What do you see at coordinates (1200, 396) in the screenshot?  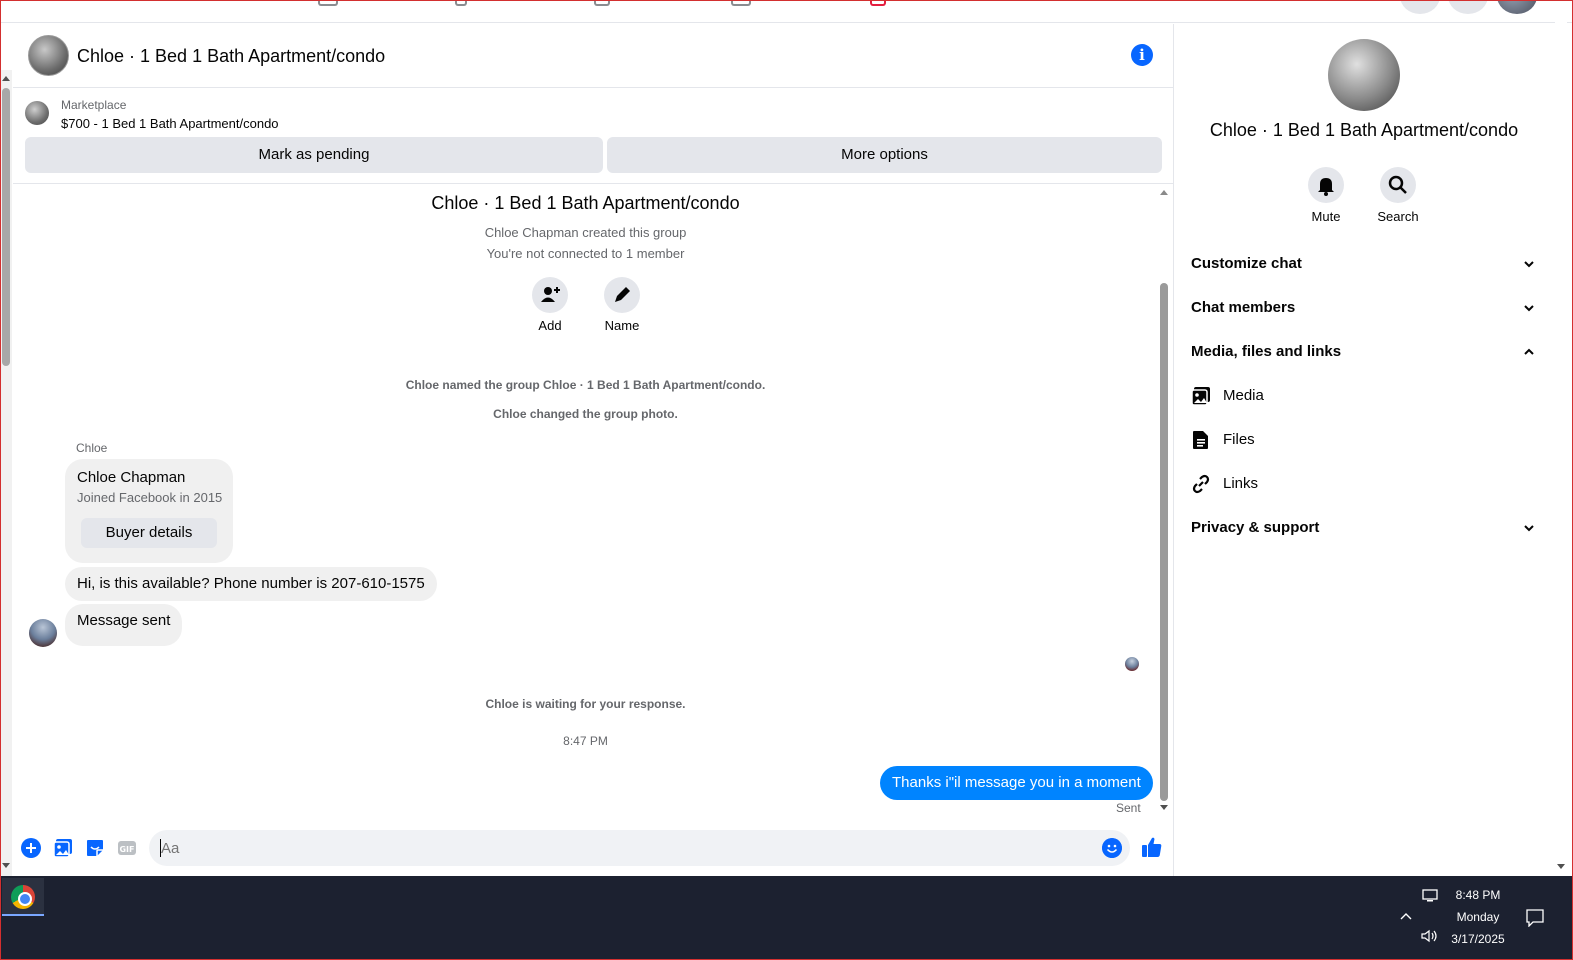 I see `media-icon` at bounding box center [1200, 396].